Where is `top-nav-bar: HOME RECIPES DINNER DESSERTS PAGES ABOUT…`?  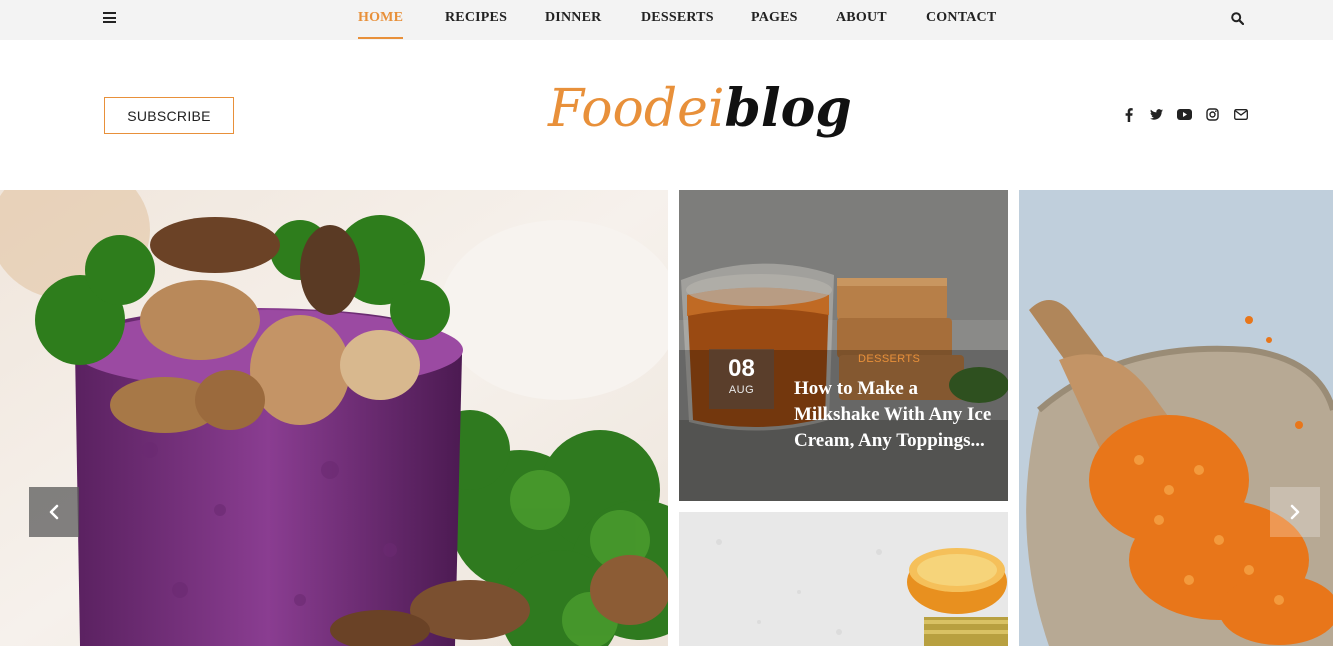
top-nav-bar: HOME RECIPES DINNER DESSERTS PAGES ABOUT… is located at coordinates (666, 20).